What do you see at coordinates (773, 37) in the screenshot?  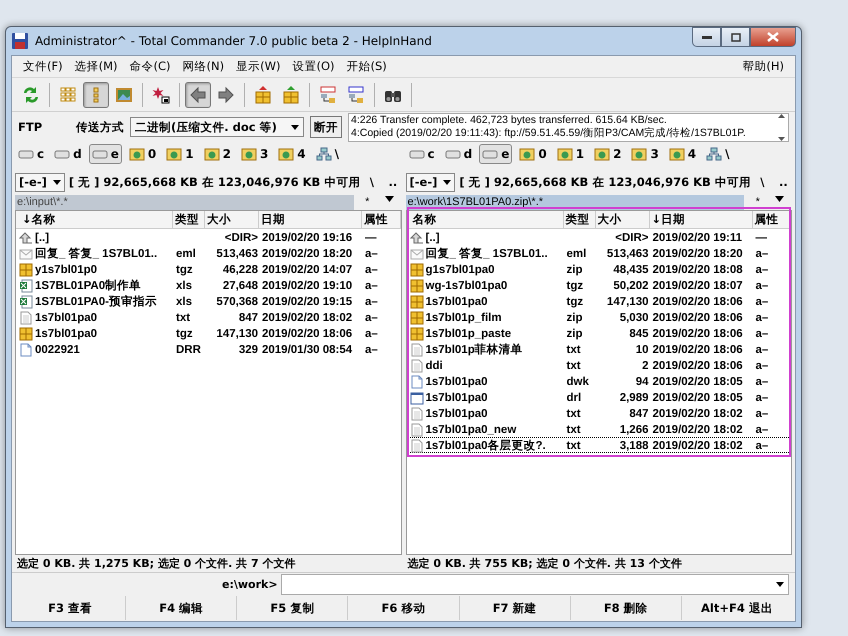 I see `close-button` at bounding box center [773, 37].